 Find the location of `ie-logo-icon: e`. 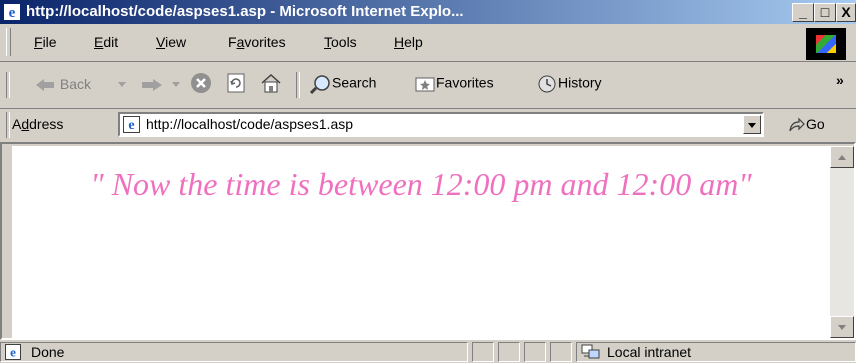

ie-logo-icon: e is located at coordinates (12, 12).